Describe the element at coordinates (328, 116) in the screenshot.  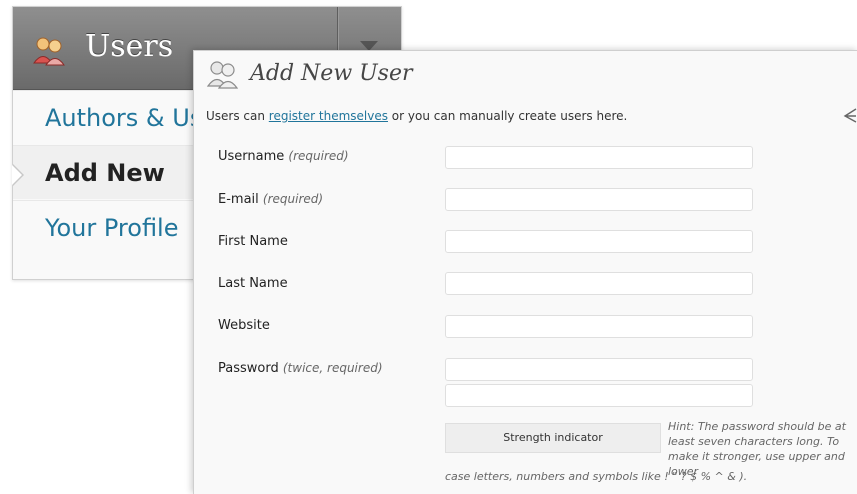
I see `register-themselves-link: register themselves` at that location.